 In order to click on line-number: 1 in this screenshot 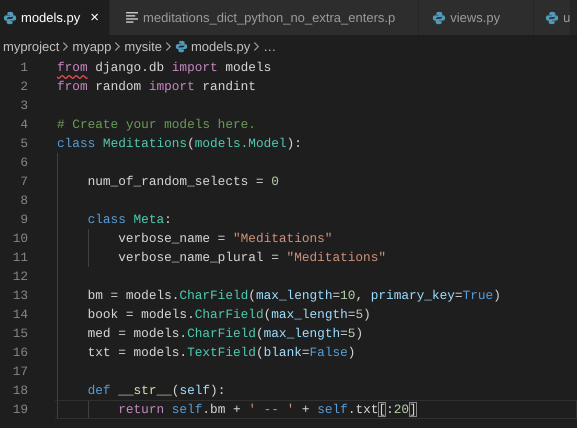, I will do `click(23, 67)`.